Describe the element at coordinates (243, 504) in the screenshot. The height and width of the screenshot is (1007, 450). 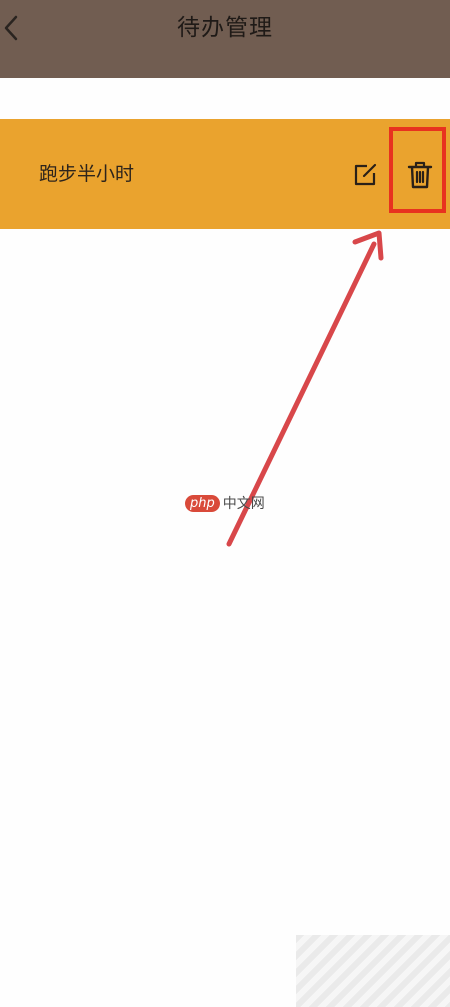
I see `watermark-text: 中文网` at that location.